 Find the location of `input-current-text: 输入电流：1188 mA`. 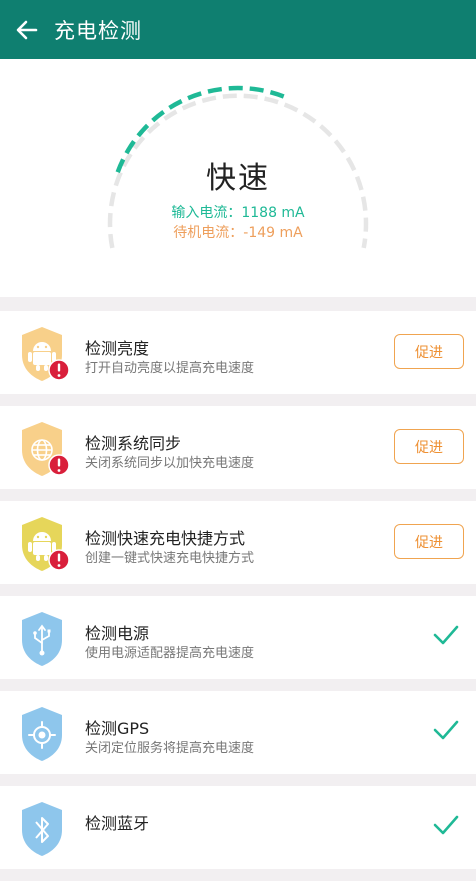

input-current-text: 输入电流：1188 mA is located at coordinates (238, 213).